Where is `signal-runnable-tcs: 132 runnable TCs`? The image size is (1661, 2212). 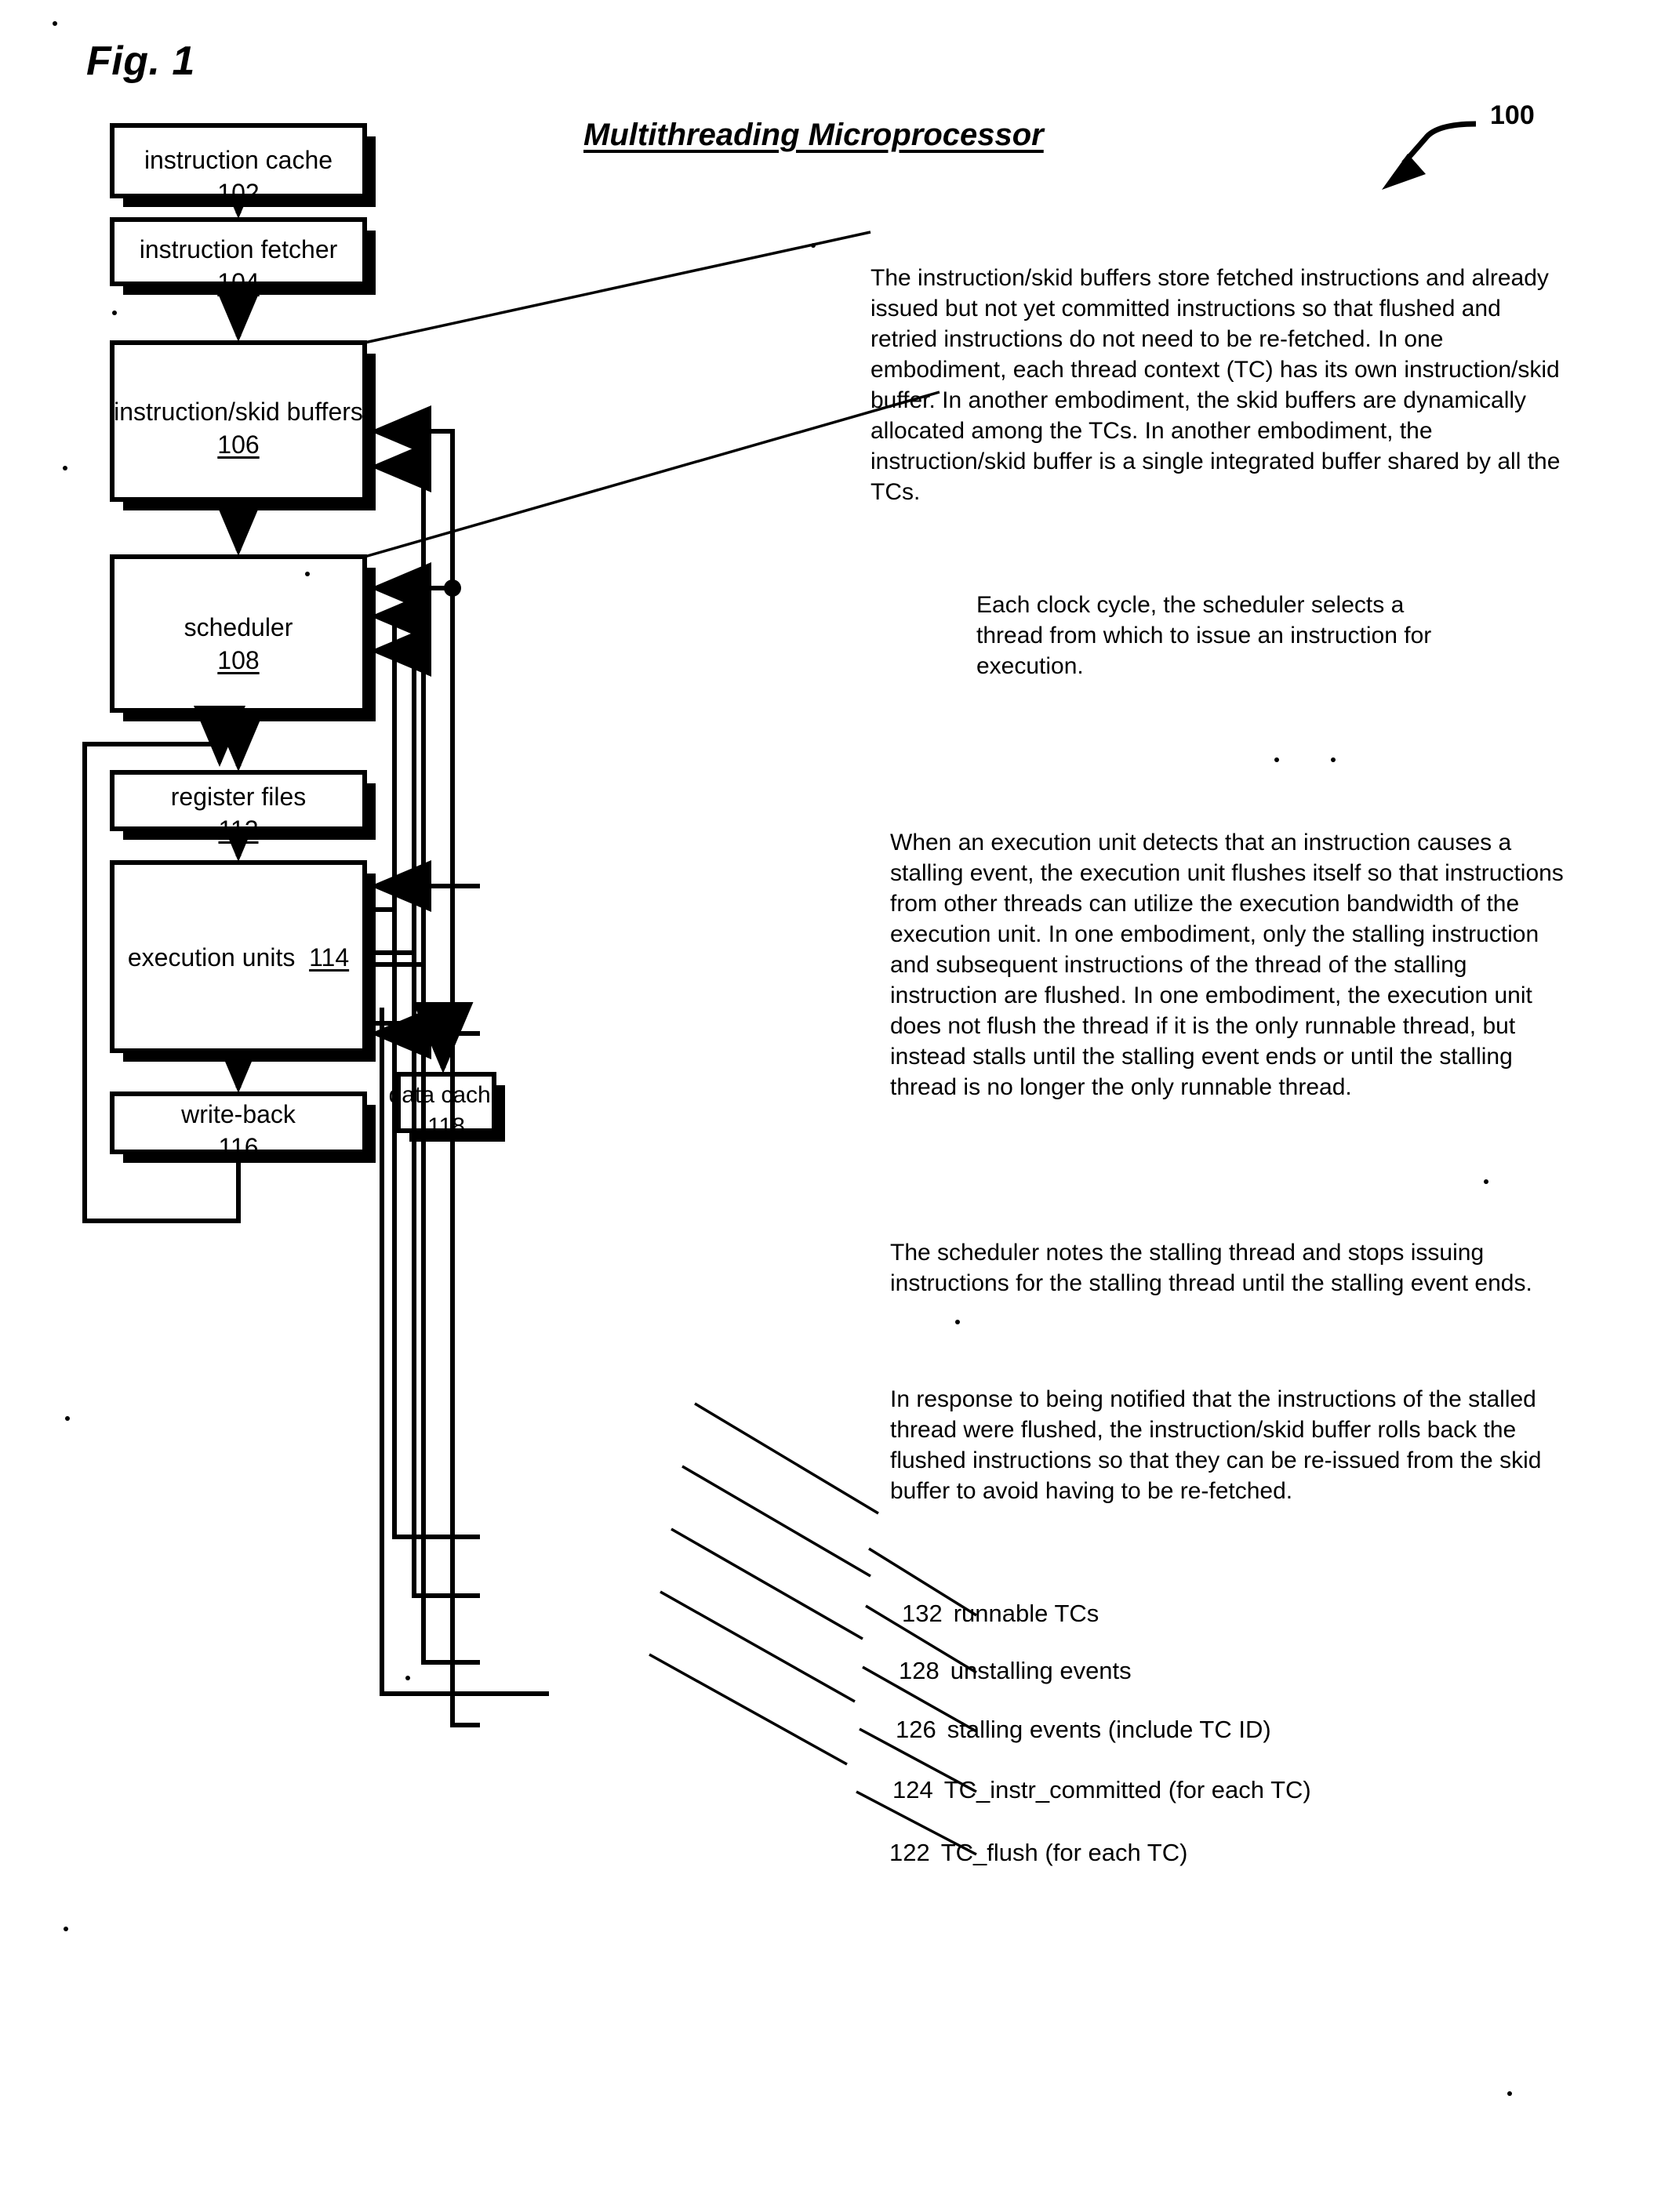
signal-runnable-tcs: 132 runnable TCs is located at coordinates (1001, 1614).